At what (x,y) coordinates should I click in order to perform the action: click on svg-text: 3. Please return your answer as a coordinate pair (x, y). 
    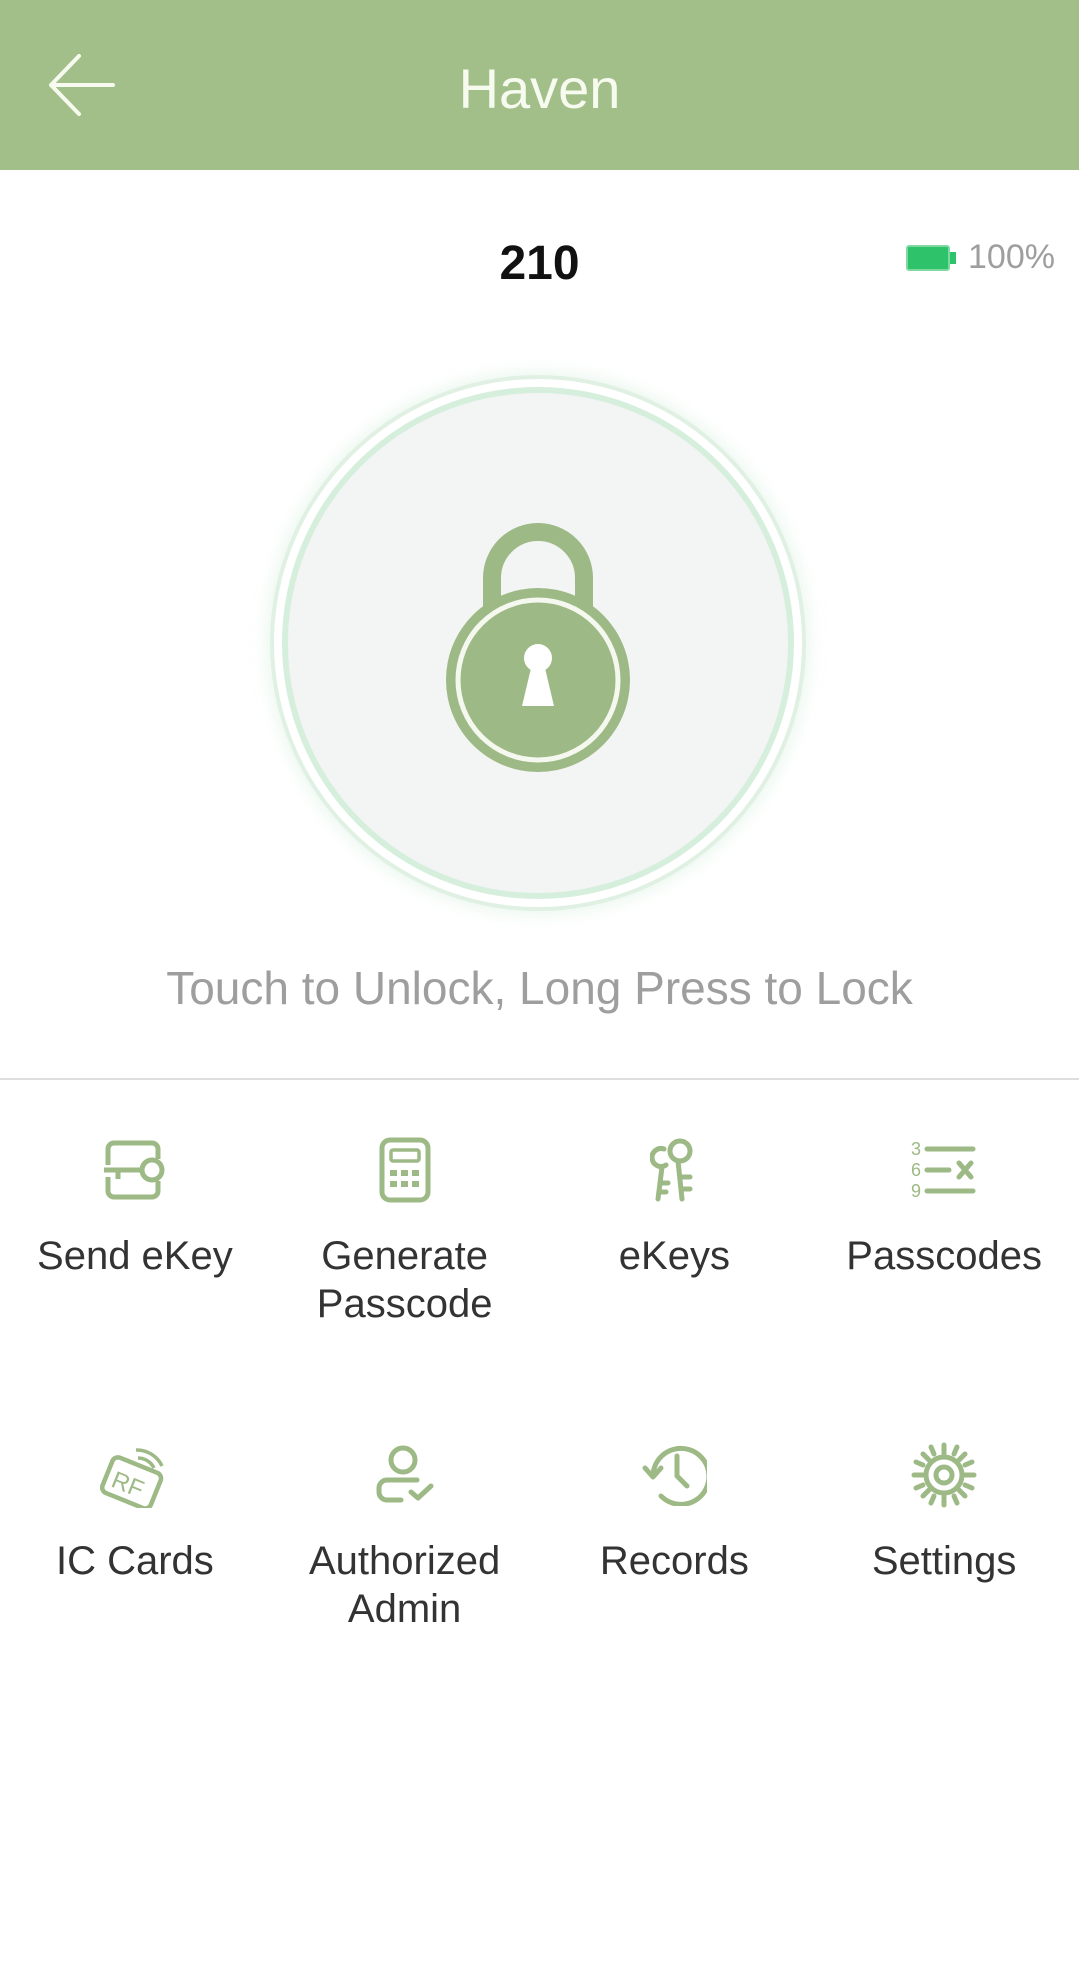
    Looking at the image, I should click on (916, 1149).